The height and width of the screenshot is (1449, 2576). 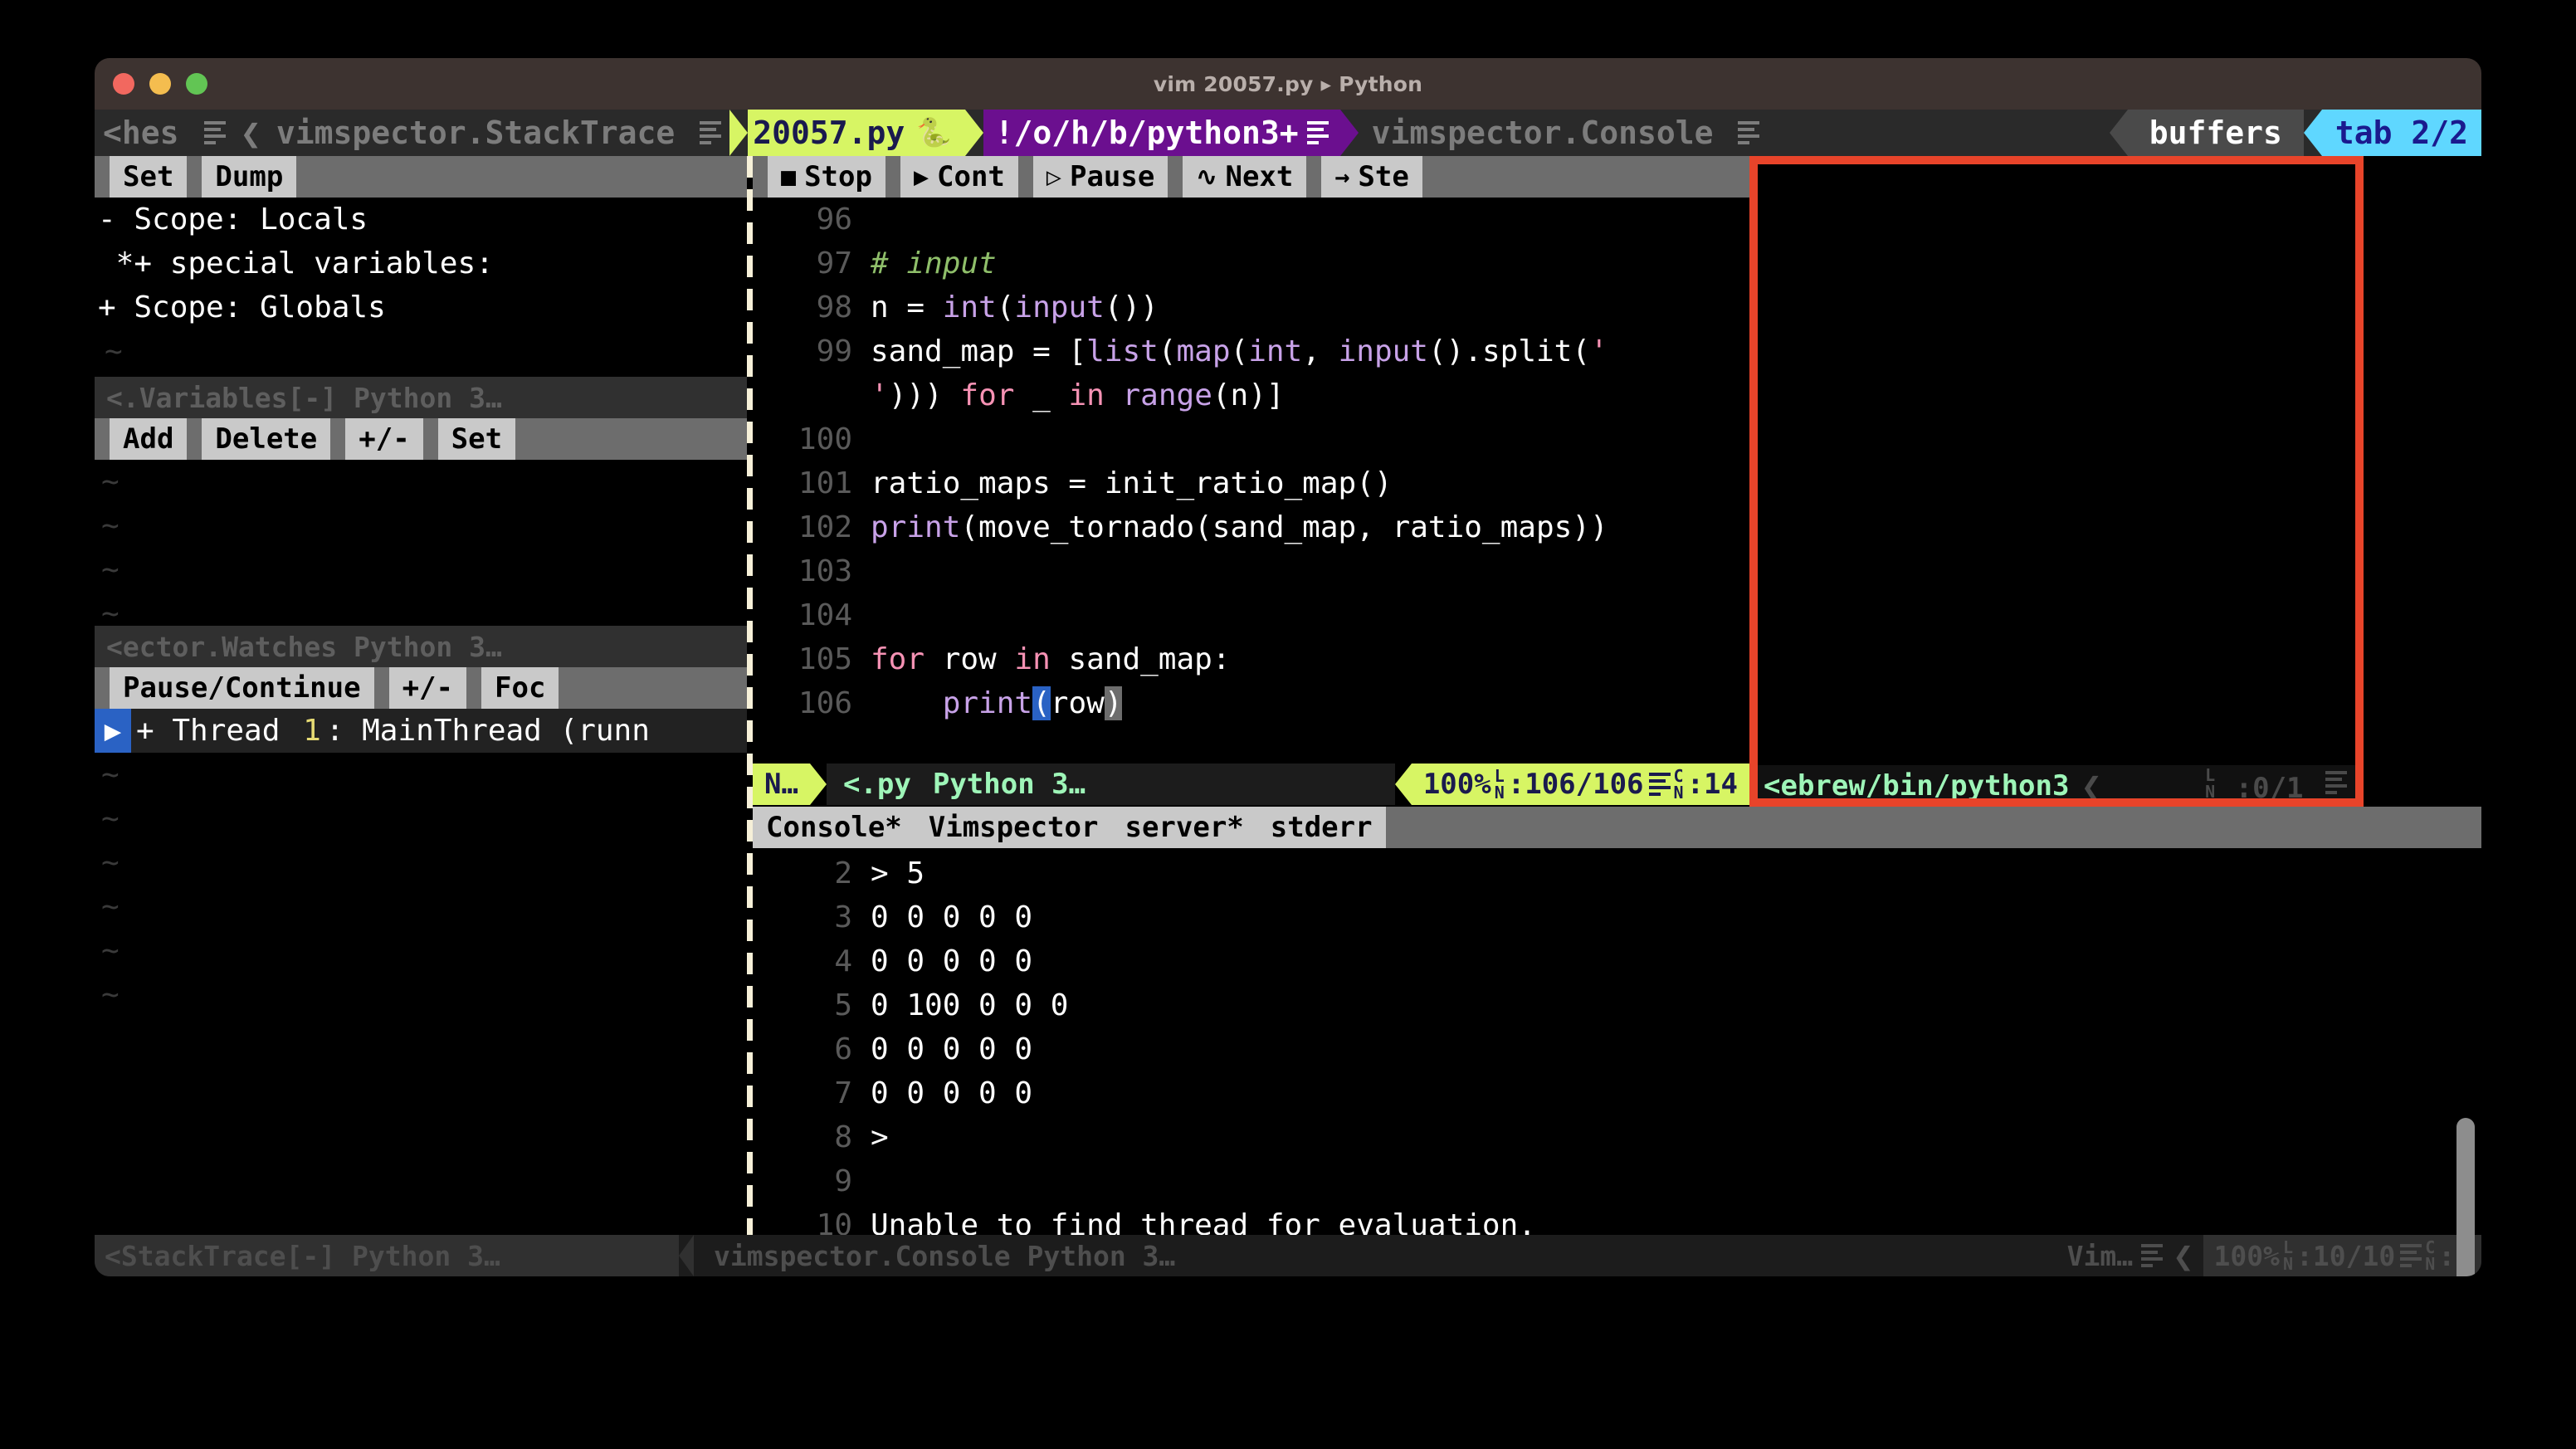 What do you see at coordinates (421, 731) in the screenshot?
I see `thread-row: ▶ + Thread 1 : MainThread (runn` at bounding box center [421, 731].